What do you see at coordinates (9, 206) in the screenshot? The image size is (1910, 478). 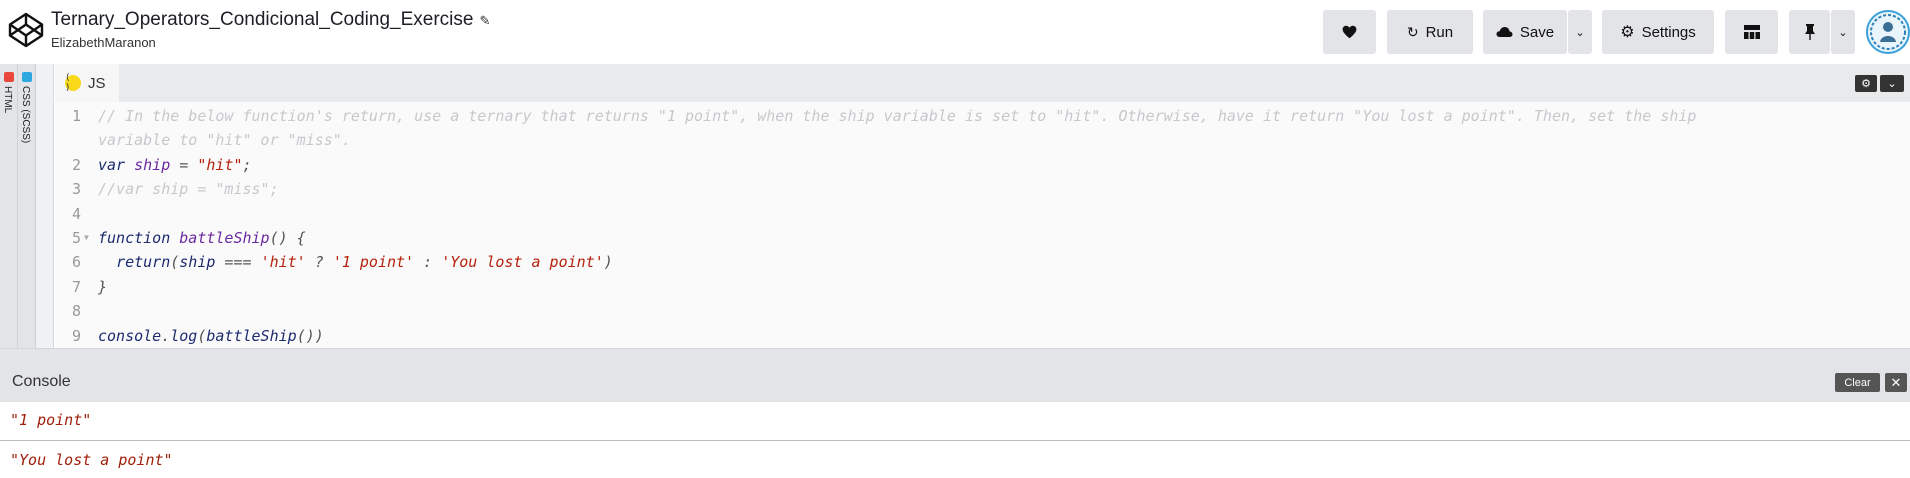 I see `html-panel-collapsed: HTML` at bounding box center [9, 206].